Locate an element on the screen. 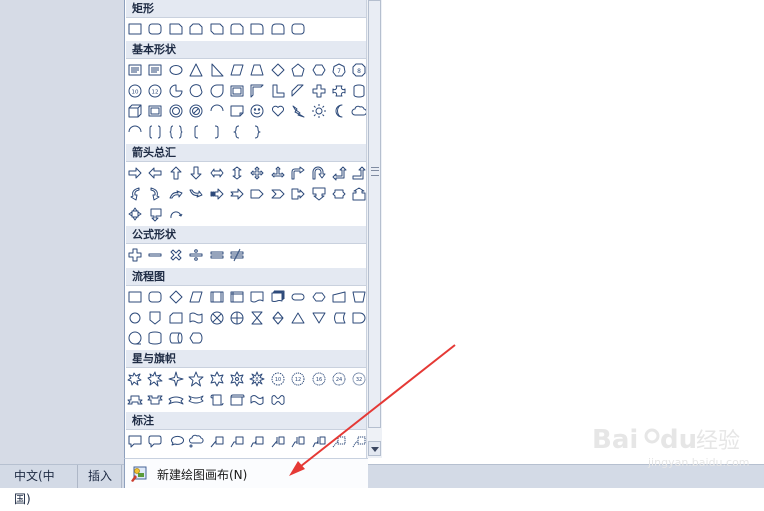  line8-shape-icon is located at coordinates (359, 441).